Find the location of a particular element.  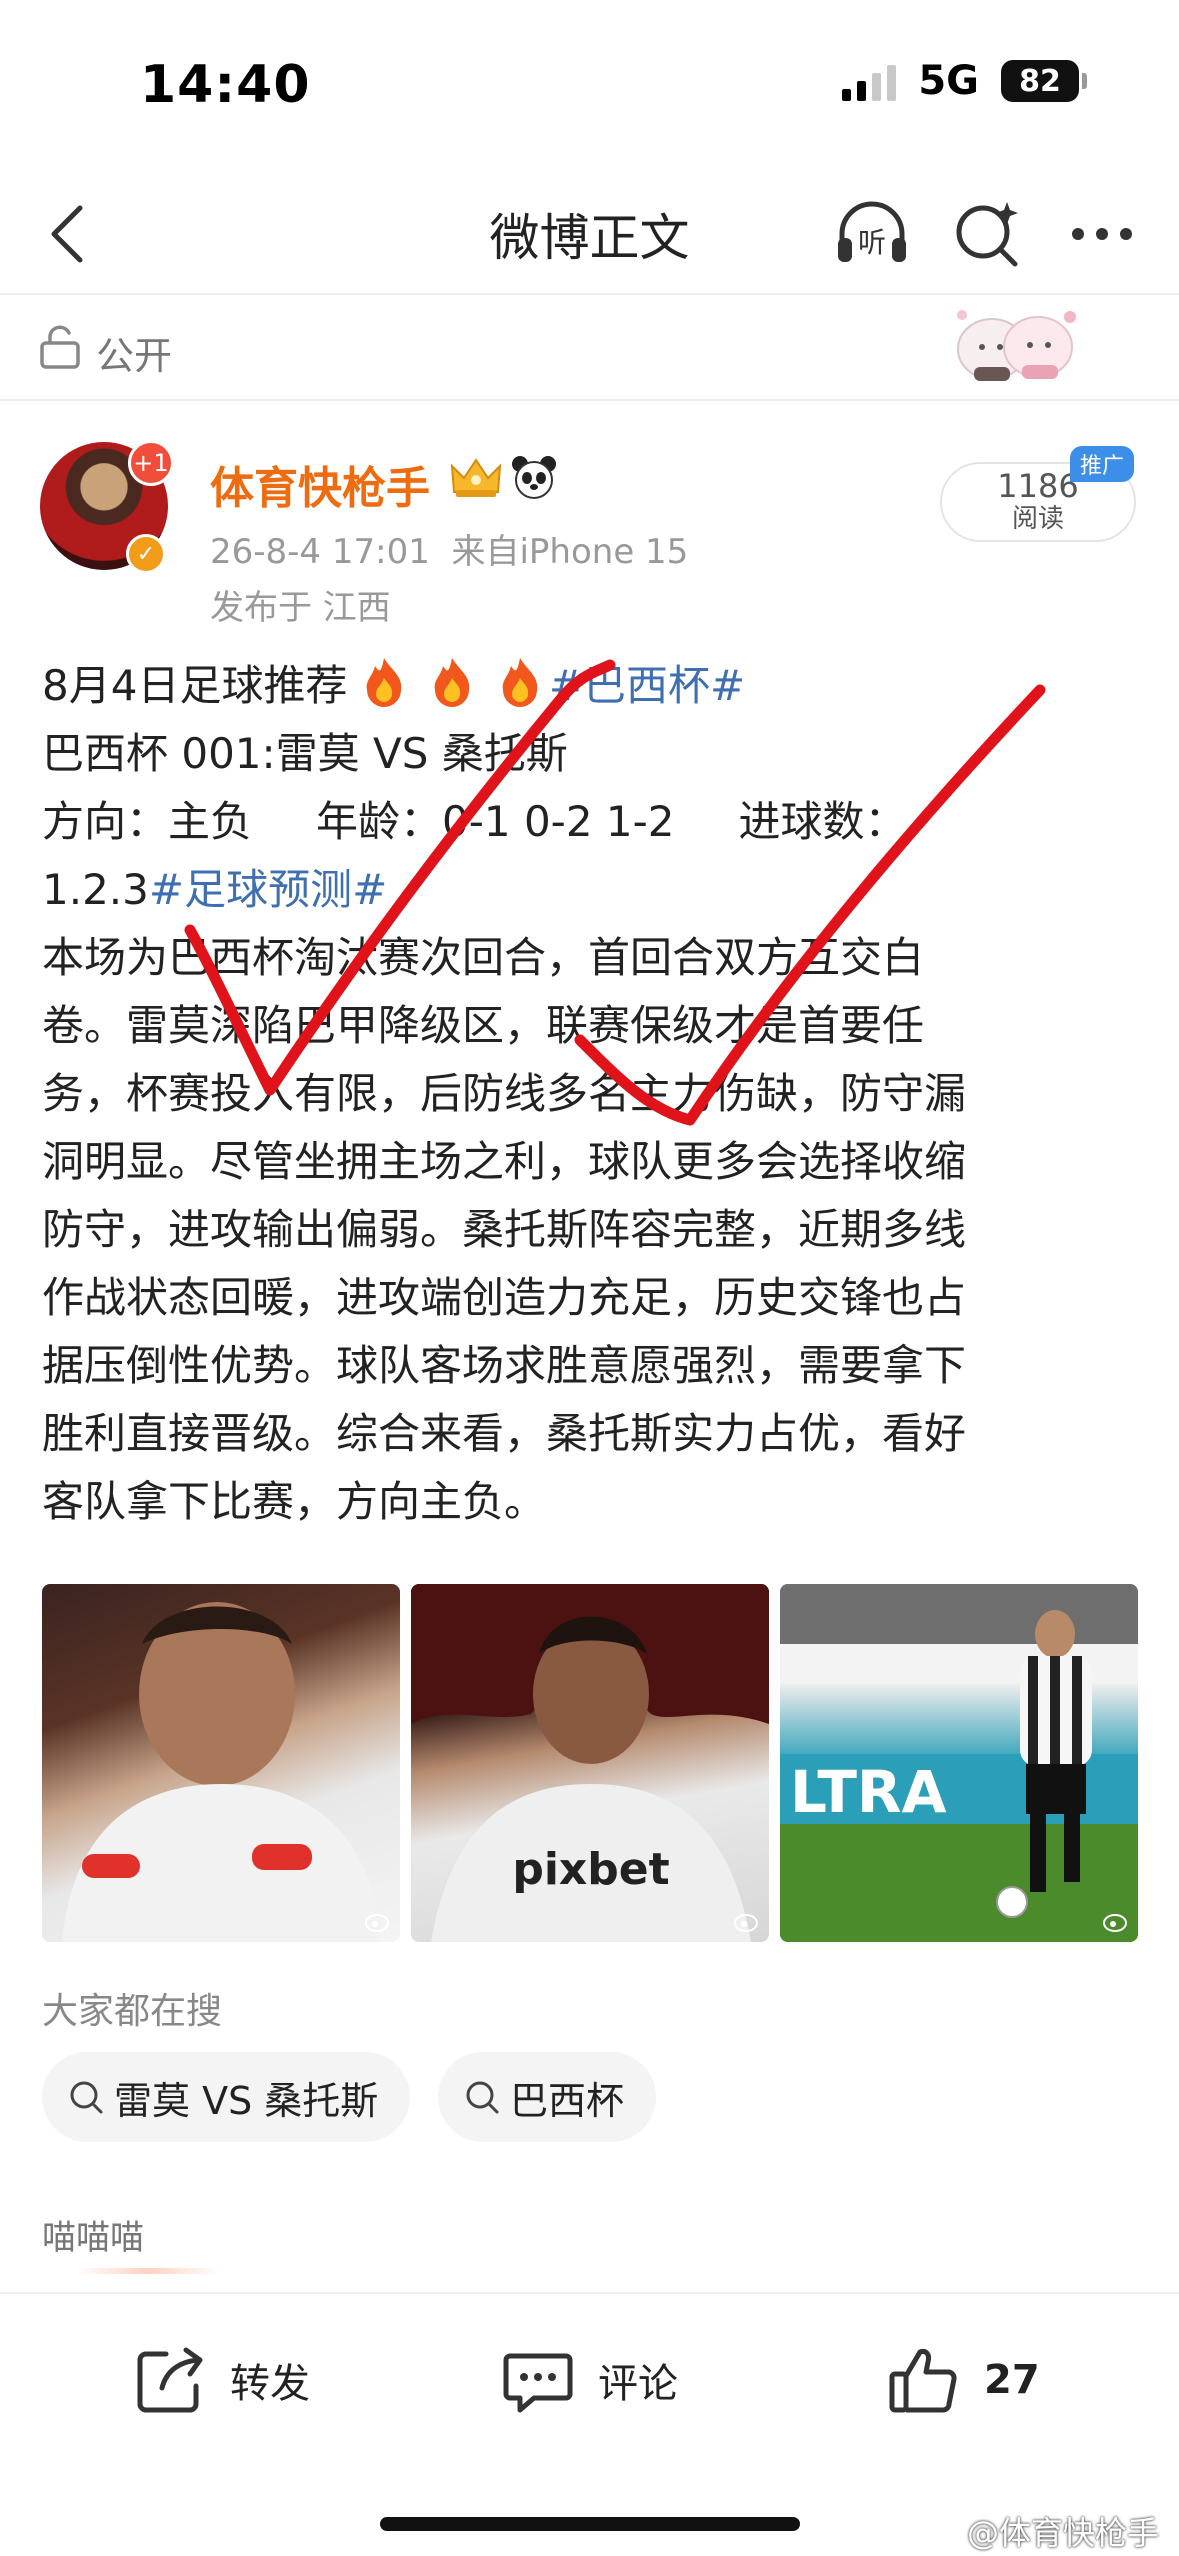

action-bar: 转发 评论 27 is located at coordinates (589, 2377).